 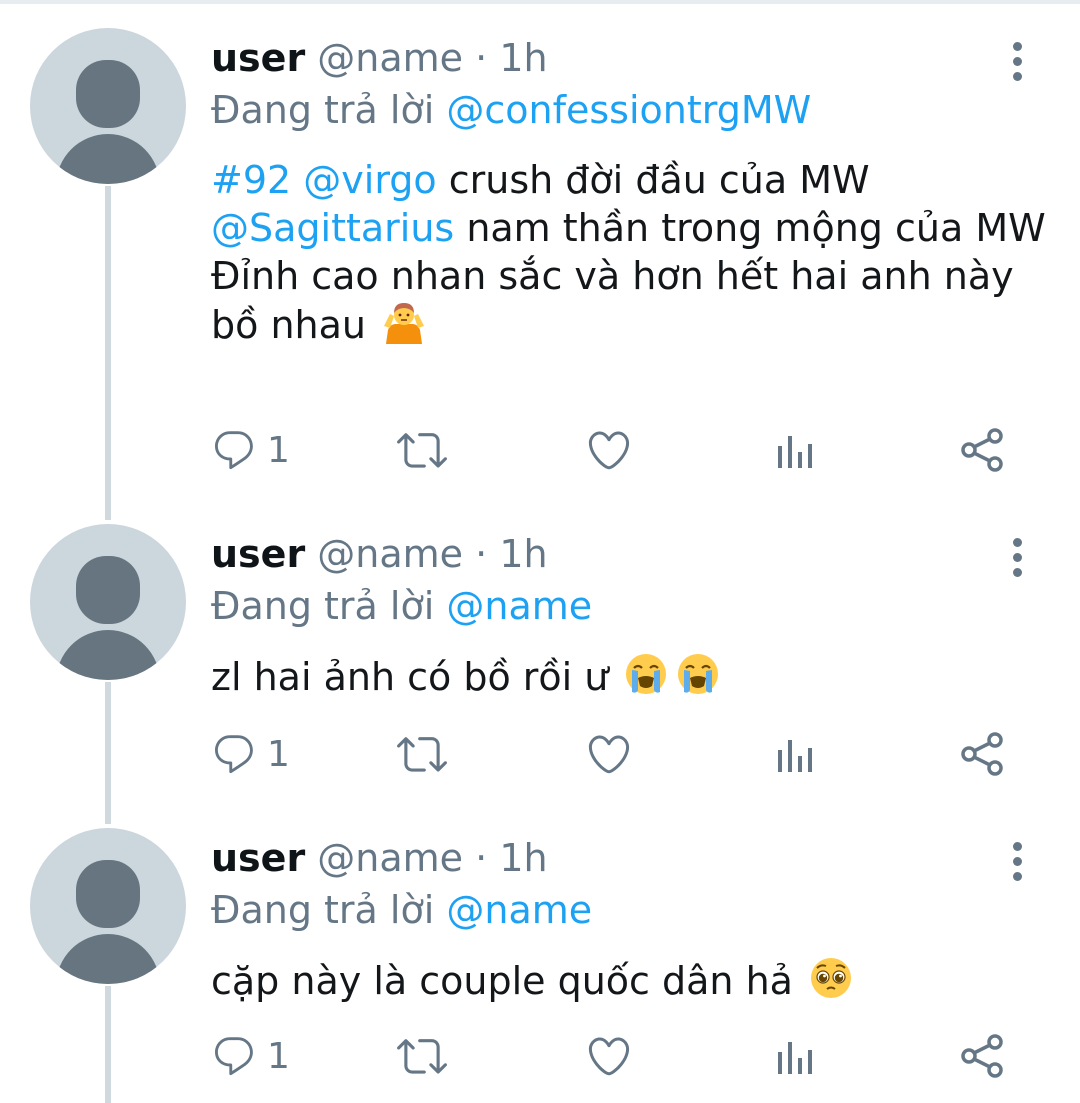 What do you see at coordinates (672, 679) in the screenshot?
I see `loudly-crying-face-emoji` at bounding box center [672, 679].